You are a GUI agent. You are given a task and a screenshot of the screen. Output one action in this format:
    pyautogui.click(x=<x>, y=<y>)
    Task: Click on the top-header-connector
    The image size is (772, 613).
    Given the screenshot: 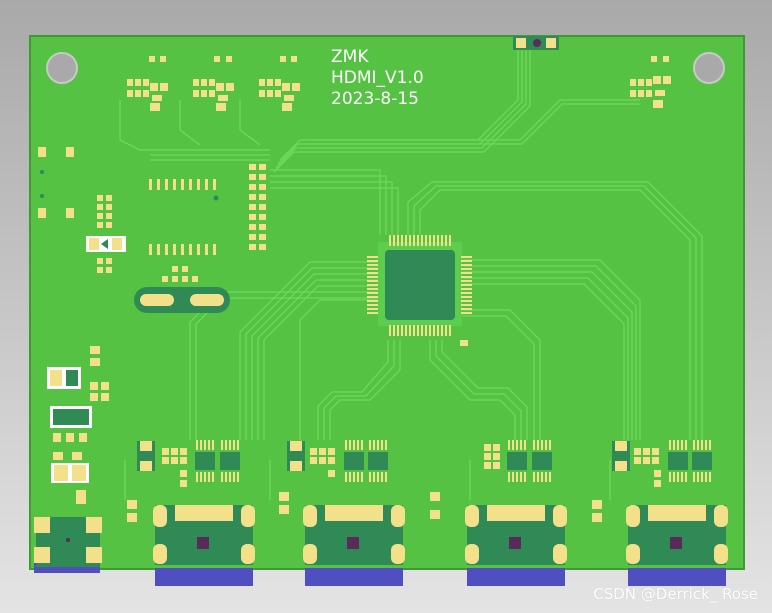 What is the action you would take?
    pyautogui.click(x=536, y=43)
    